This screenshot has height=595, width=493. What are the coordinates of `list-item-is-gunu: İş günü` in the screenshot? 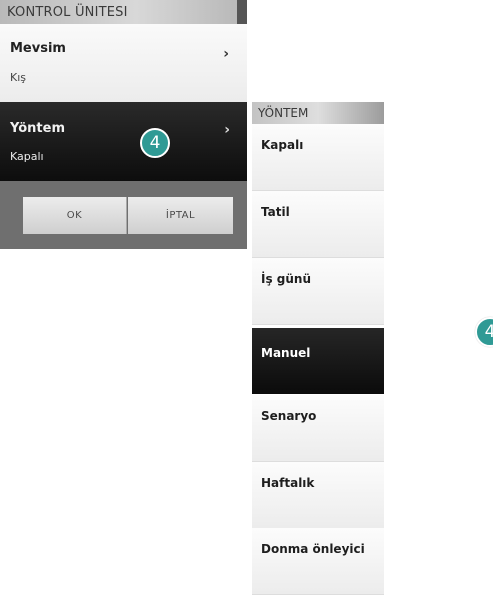 It's located at (318, 291).